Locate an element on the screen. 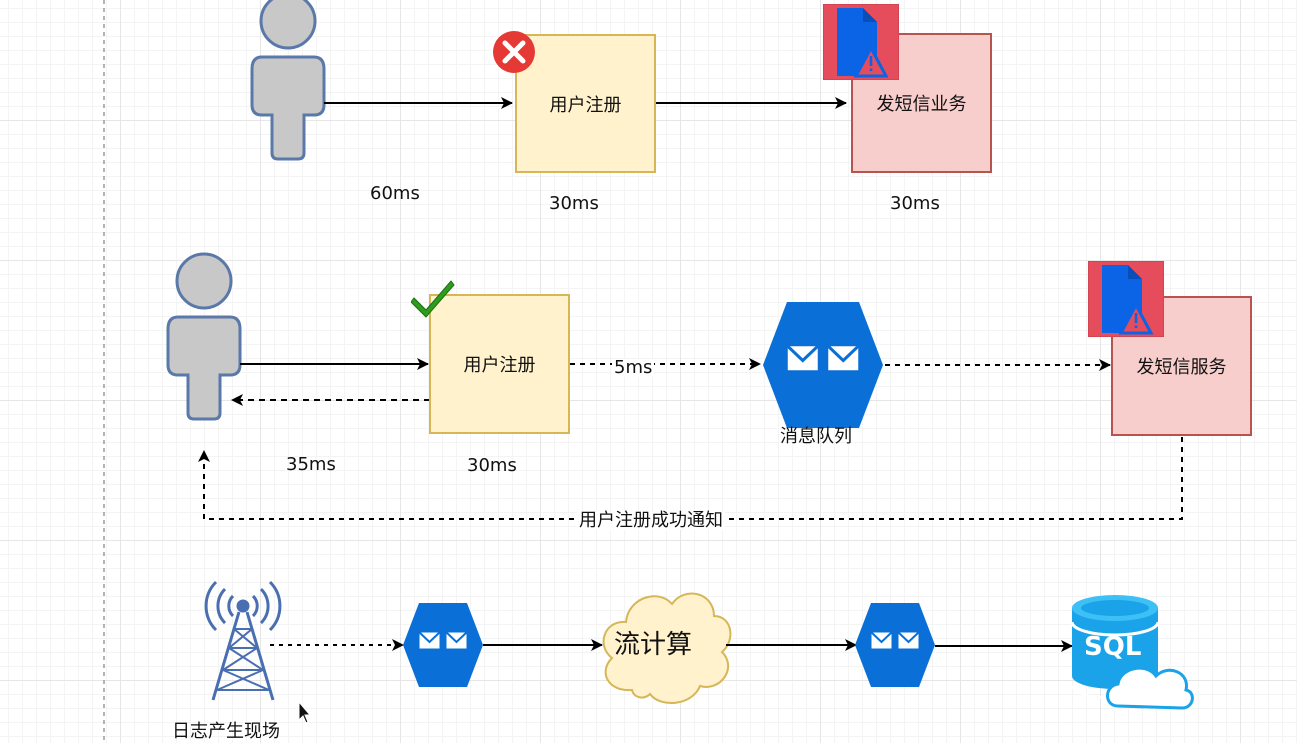  error-icon is located at coordinates (514, 52).